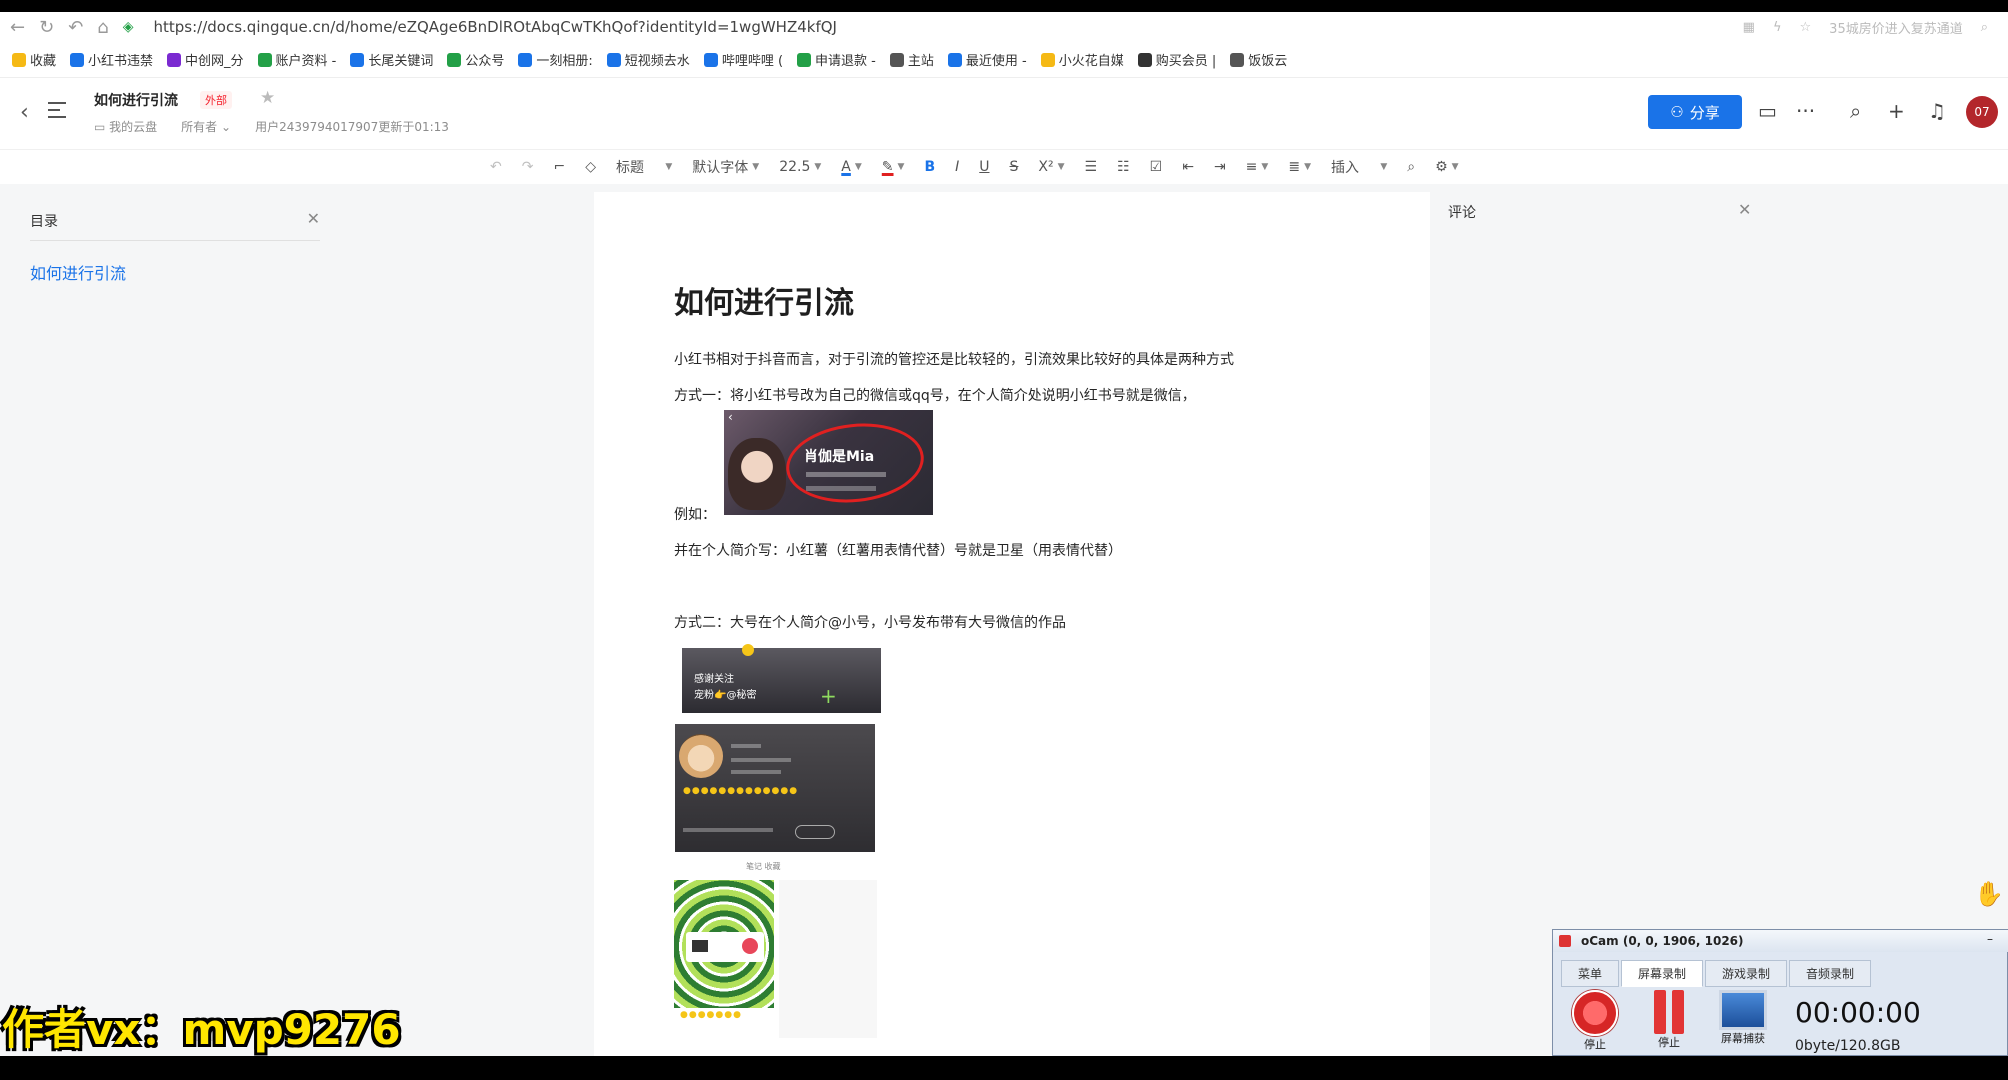  I want to click on bookmark-label: 主站, so click(920, 61).